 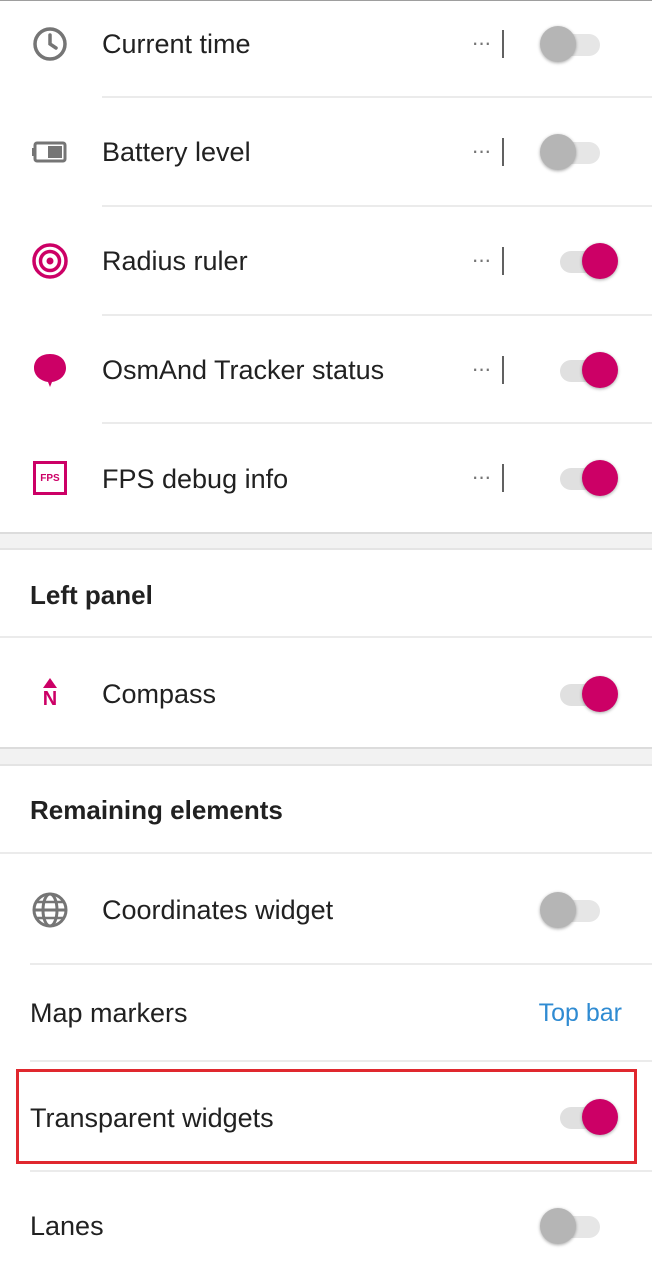 I want to click on widget-label: OsmAnd Tracker status, so click(x=243, y=370).